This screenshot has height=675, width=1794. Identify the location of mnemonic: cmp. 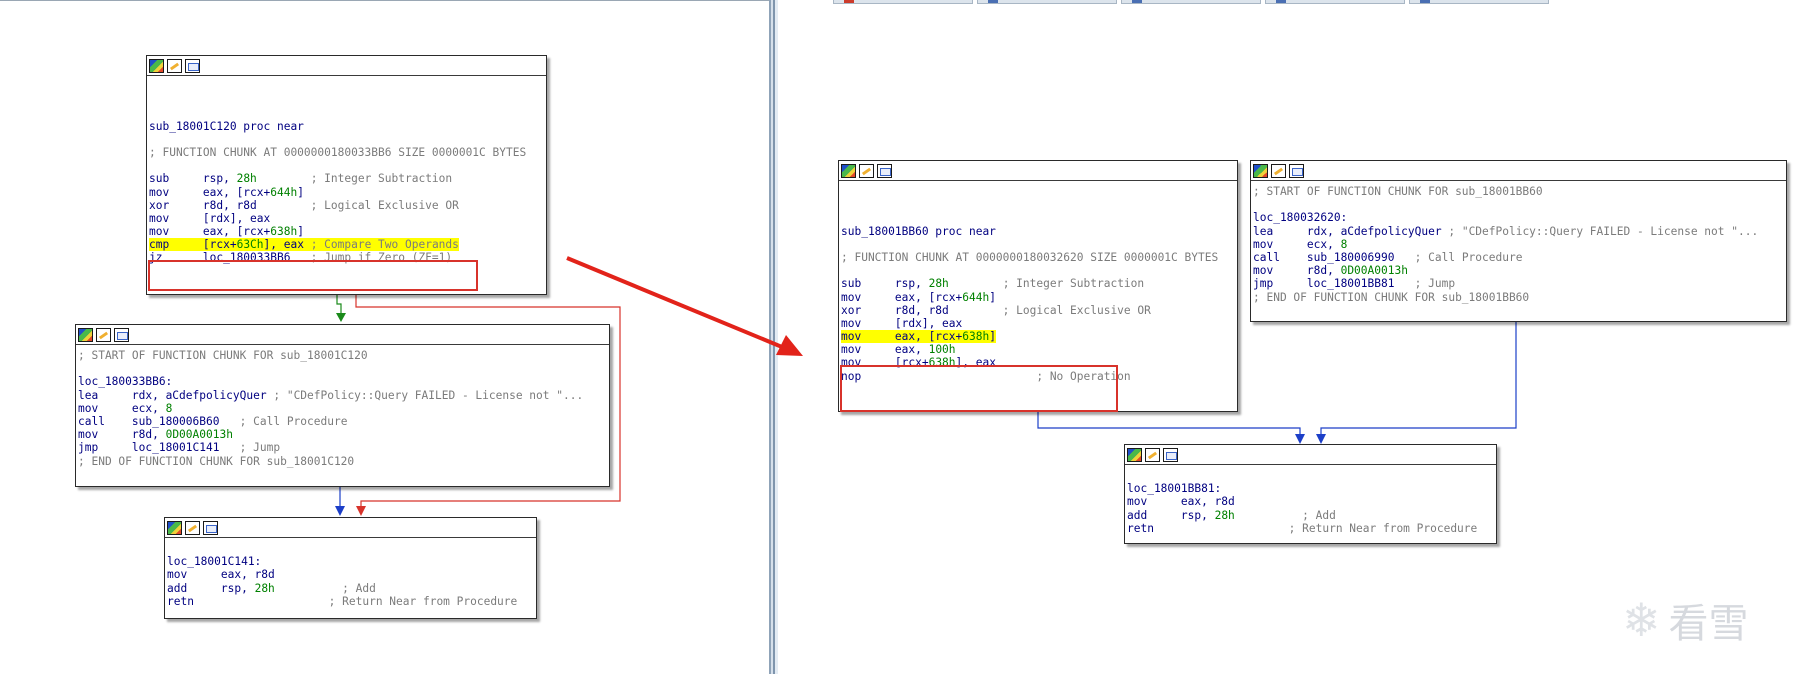
(176, 245).